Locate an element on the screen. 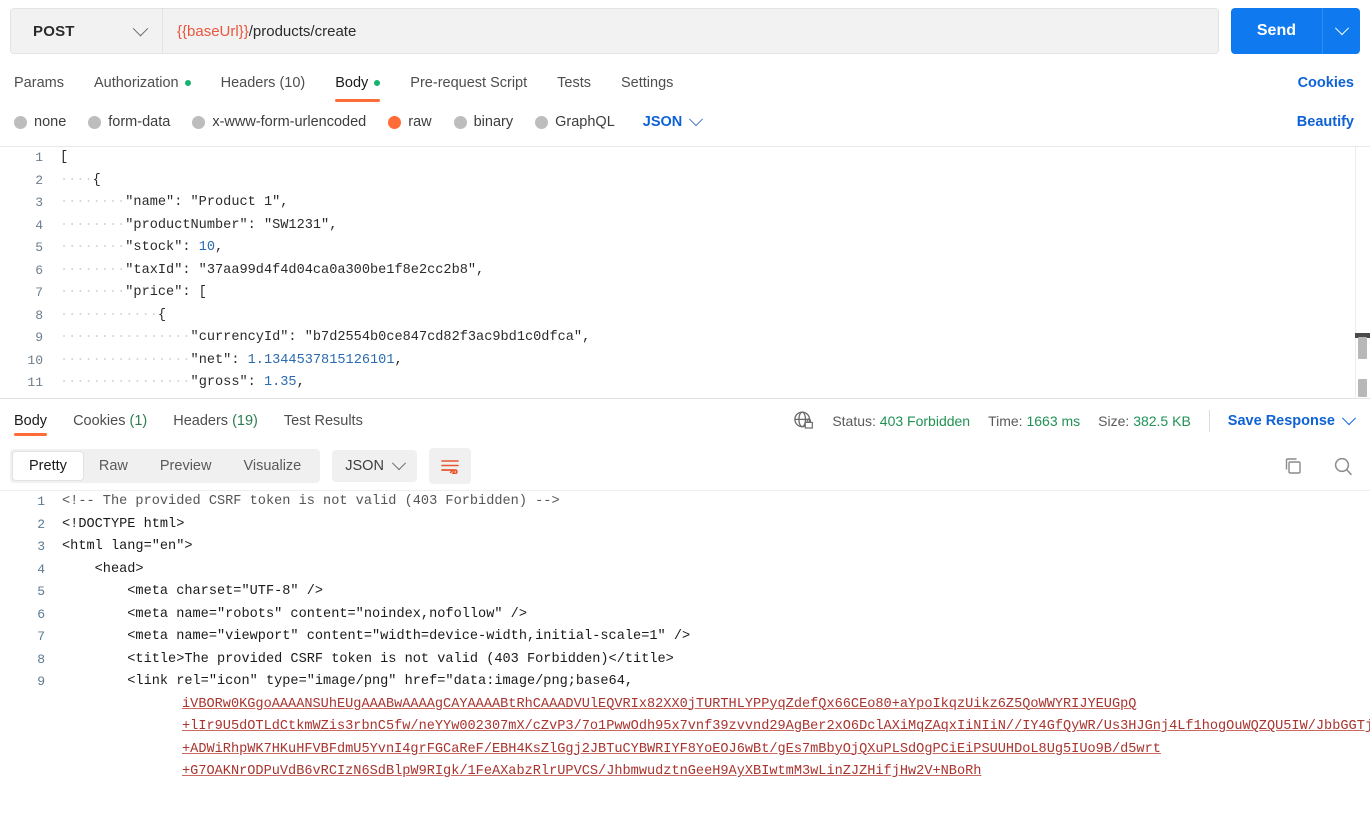 This screenshot has width=1370, height=825. line-number: 8 is located at coordinates (39, 315).